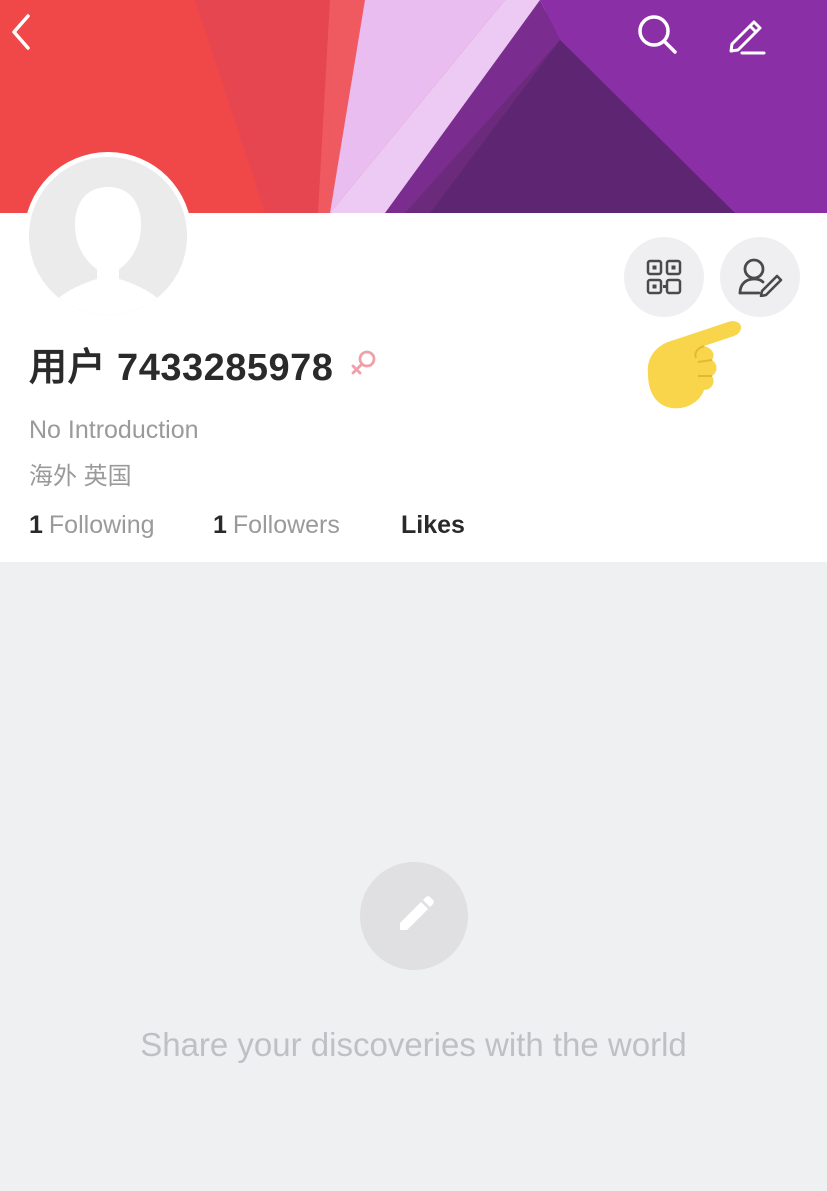  Describe the element at coordinates (21, 32) in the screenshot. I see `chevron-left-icon` at that location.